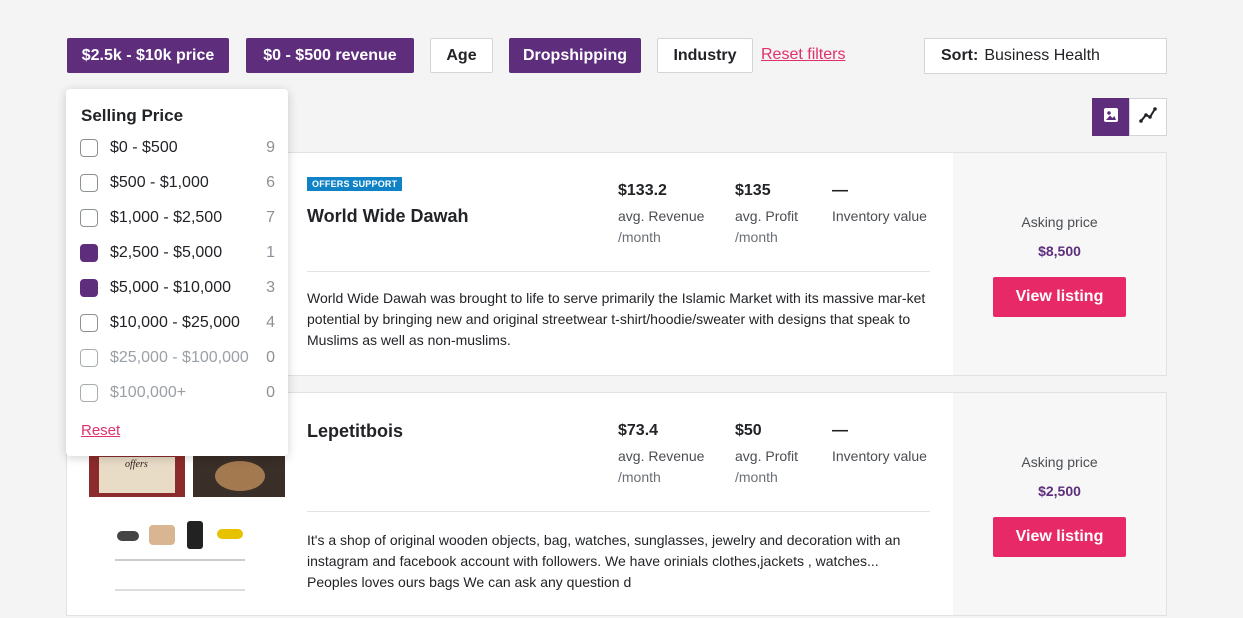  I want to click on chart-view-button, so click(1148, 117).